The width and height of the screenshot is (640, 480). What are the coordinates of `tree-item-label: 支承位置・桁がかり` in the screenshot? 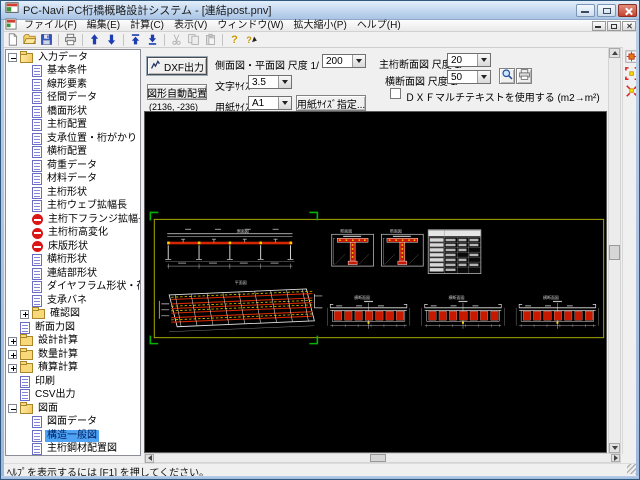 It's located at (92, 138).